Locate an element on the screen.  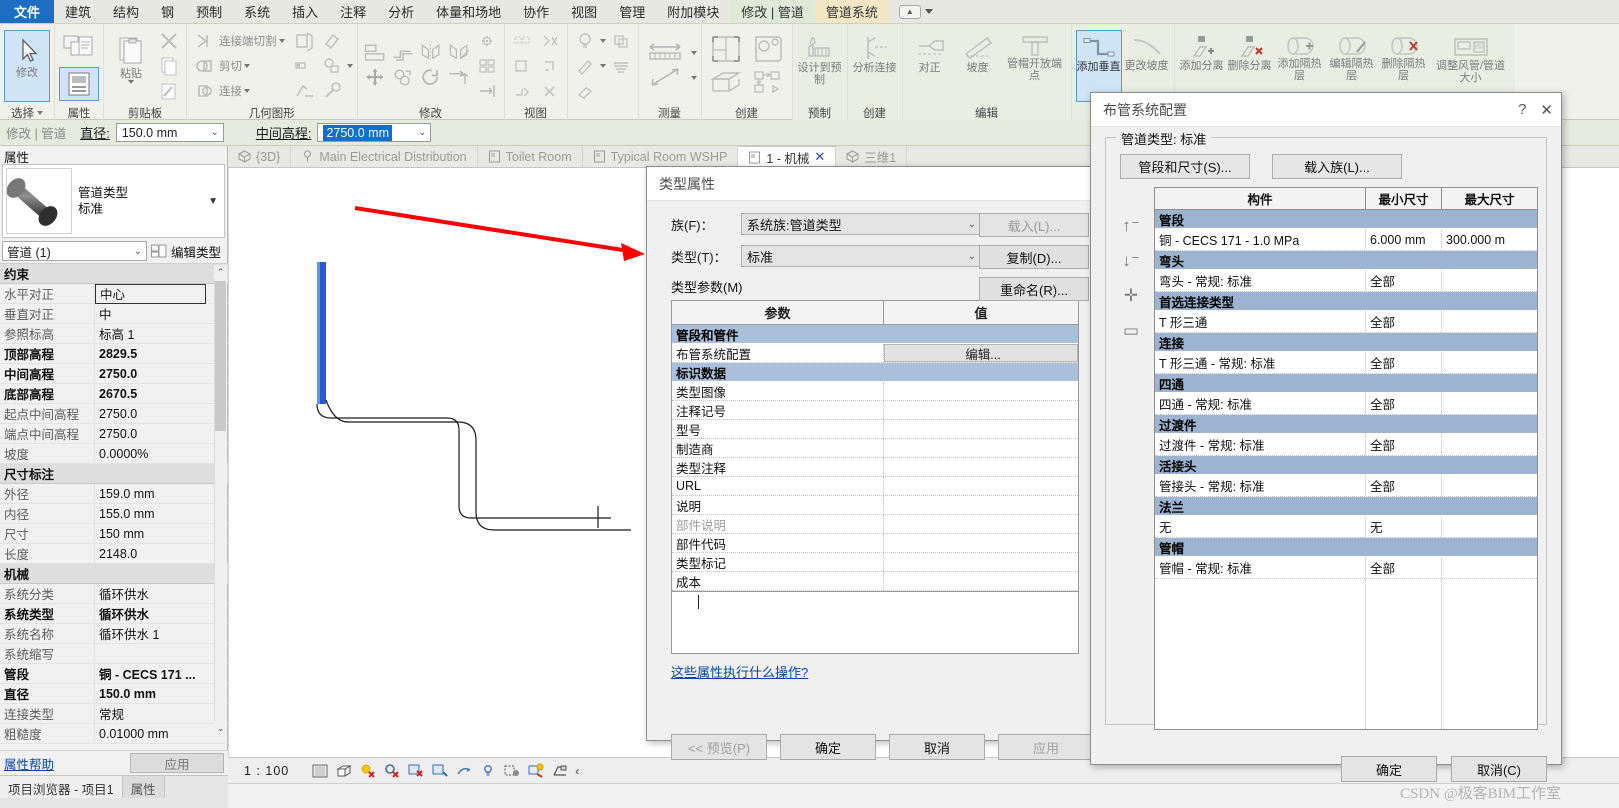
tab-file: 文件 is located at coordinates (27, 11).